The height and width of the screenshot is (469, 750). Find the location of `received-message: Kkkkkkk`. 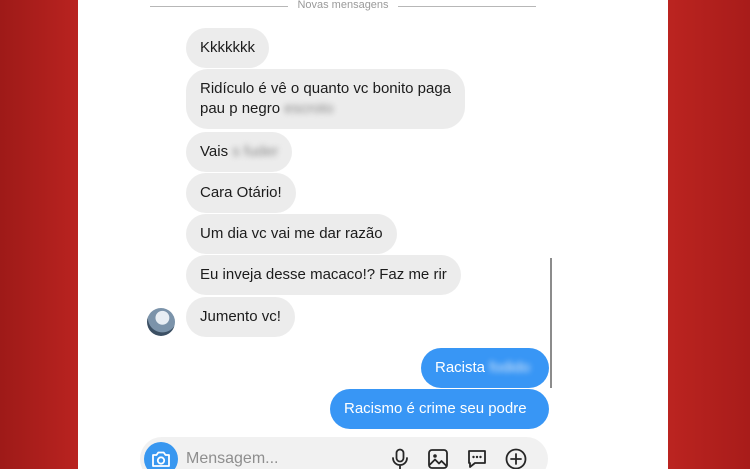

received-message: Kkkkkkk is located at coordinates (228, 48).